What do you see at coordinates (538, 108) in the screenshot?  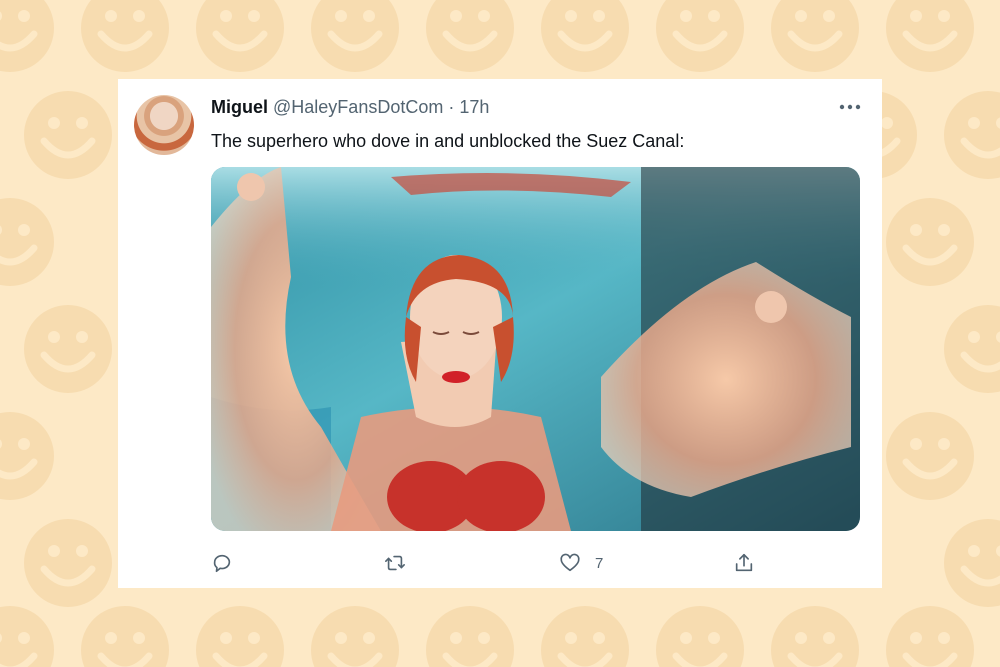 I see `tweet-header: Miguel @HaleyFansDotCom · 17h` at bounding box center [538, 108].